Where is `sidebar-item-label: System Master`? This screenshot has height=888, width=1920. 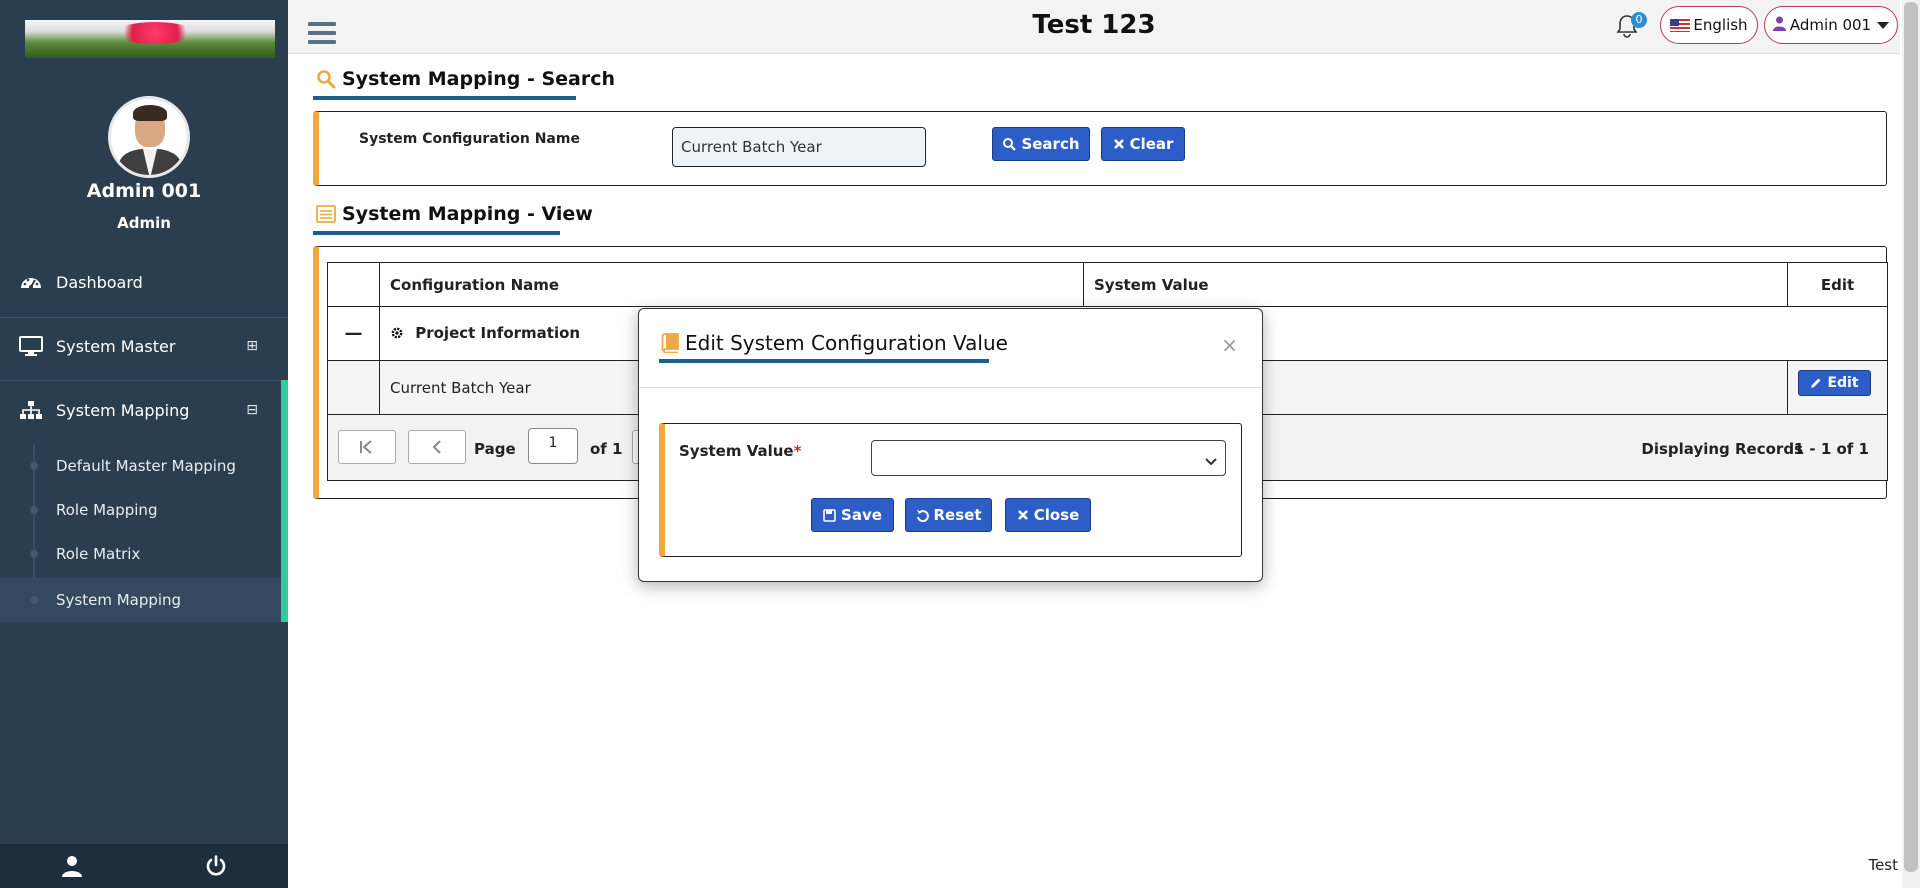
sidebar-item-label: System Master is located at coordinates (116, 346).